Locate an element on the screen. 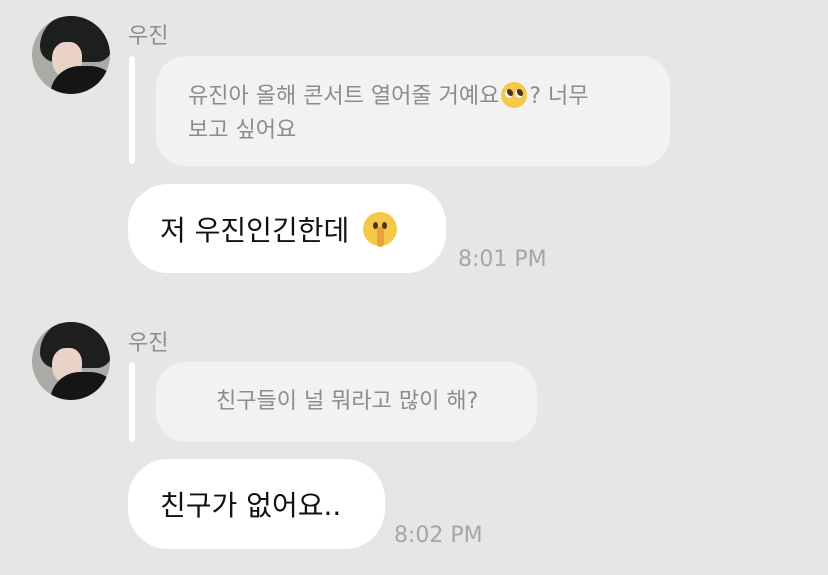 The image size is (828, 575). reply-quote-line-2: 보고 싶어요 is located at coordinates (242, 130).